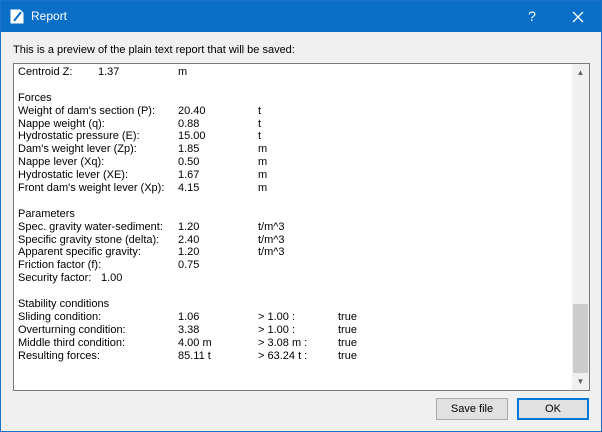  I want to click on forces-row: Nappe weight (q): 0.88 t, so click(293, 124).